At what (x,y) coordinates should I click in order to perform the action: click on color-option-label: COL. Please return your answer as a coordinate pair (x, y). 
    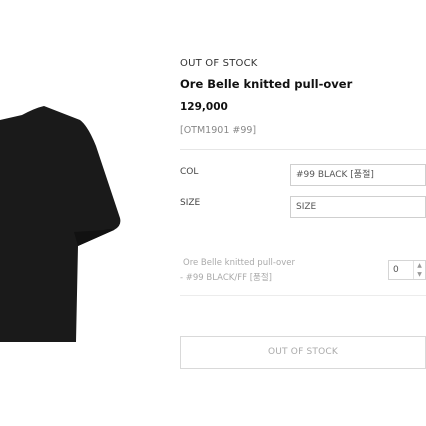
    Looking at the image, I should click on (189, 172).